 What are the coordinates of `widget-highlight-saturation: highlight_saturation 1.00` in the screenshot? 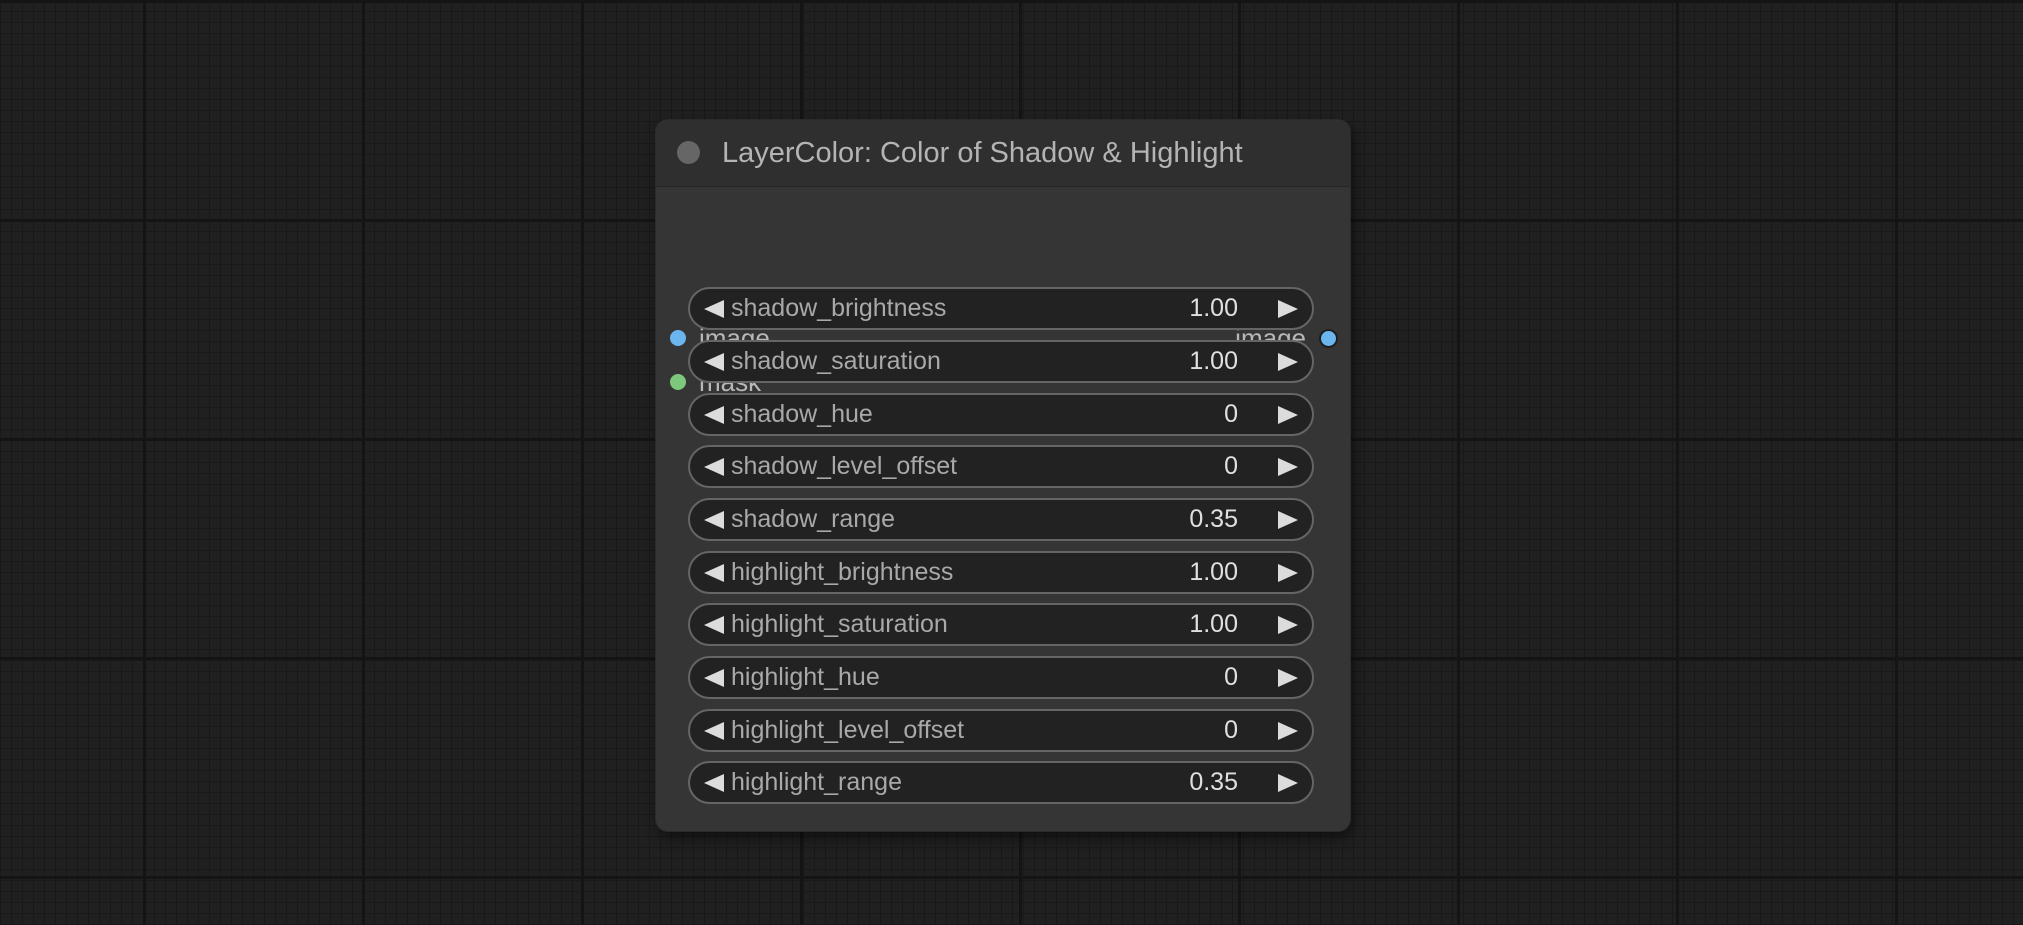 It's located at (1001, 624).